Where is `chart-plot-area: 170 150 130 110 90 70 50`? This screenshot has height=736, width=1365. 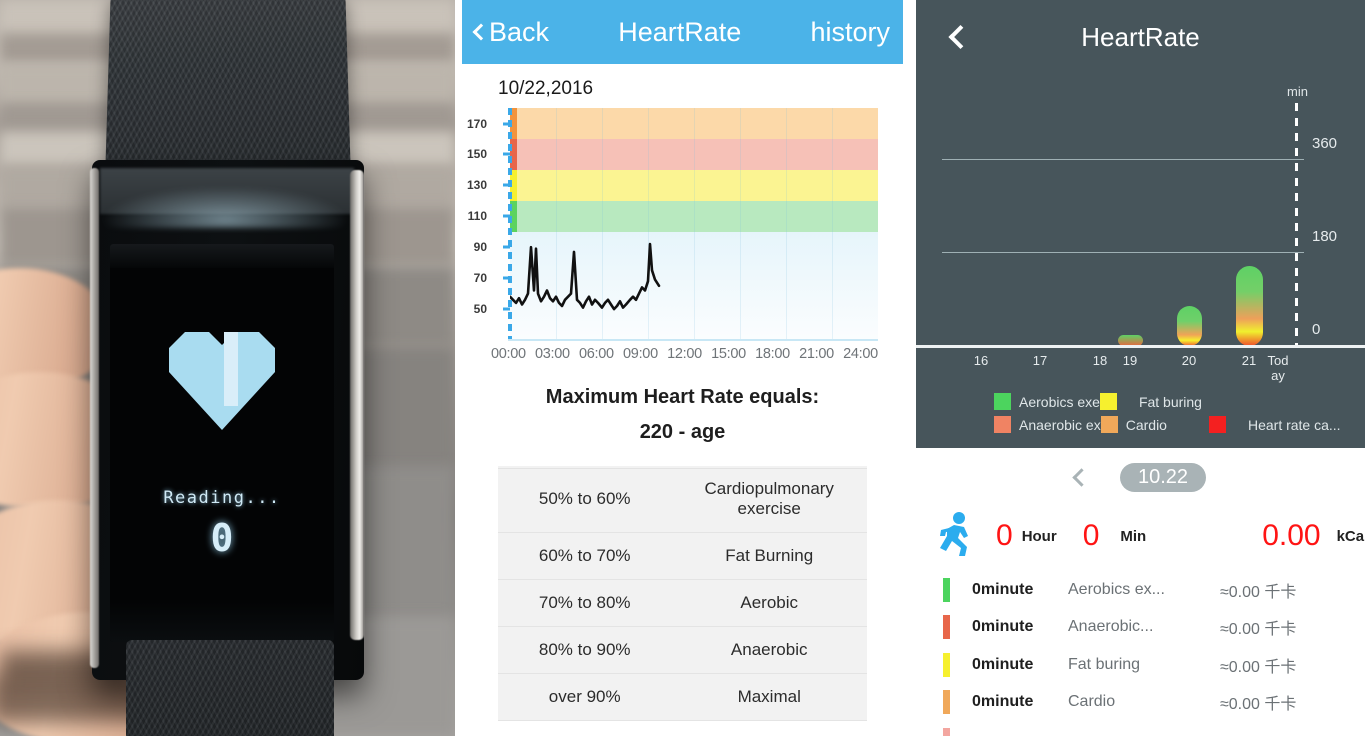 chart-plot-area: 170 150 130 110 90 70 50 is located at coordinates (672, 224).